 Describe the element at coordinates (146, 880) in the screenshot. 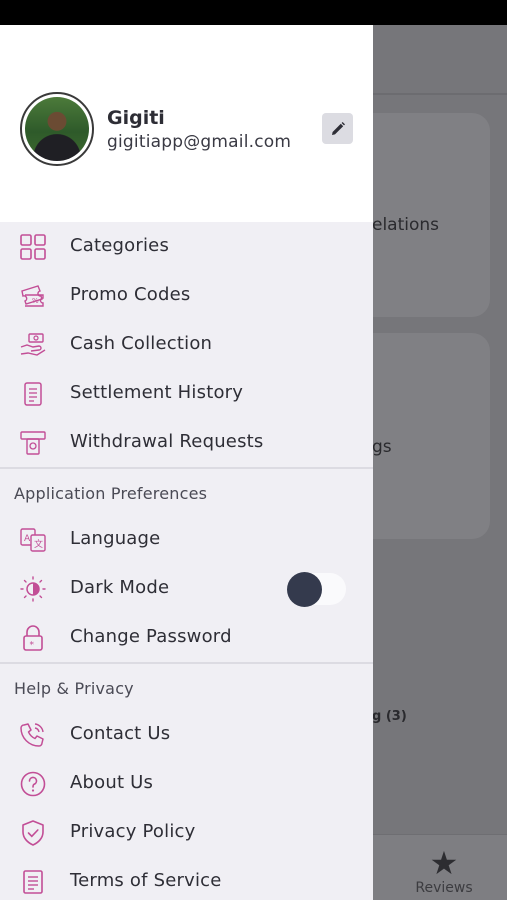

I see `menu-item-label: Terms of Service` at that location.